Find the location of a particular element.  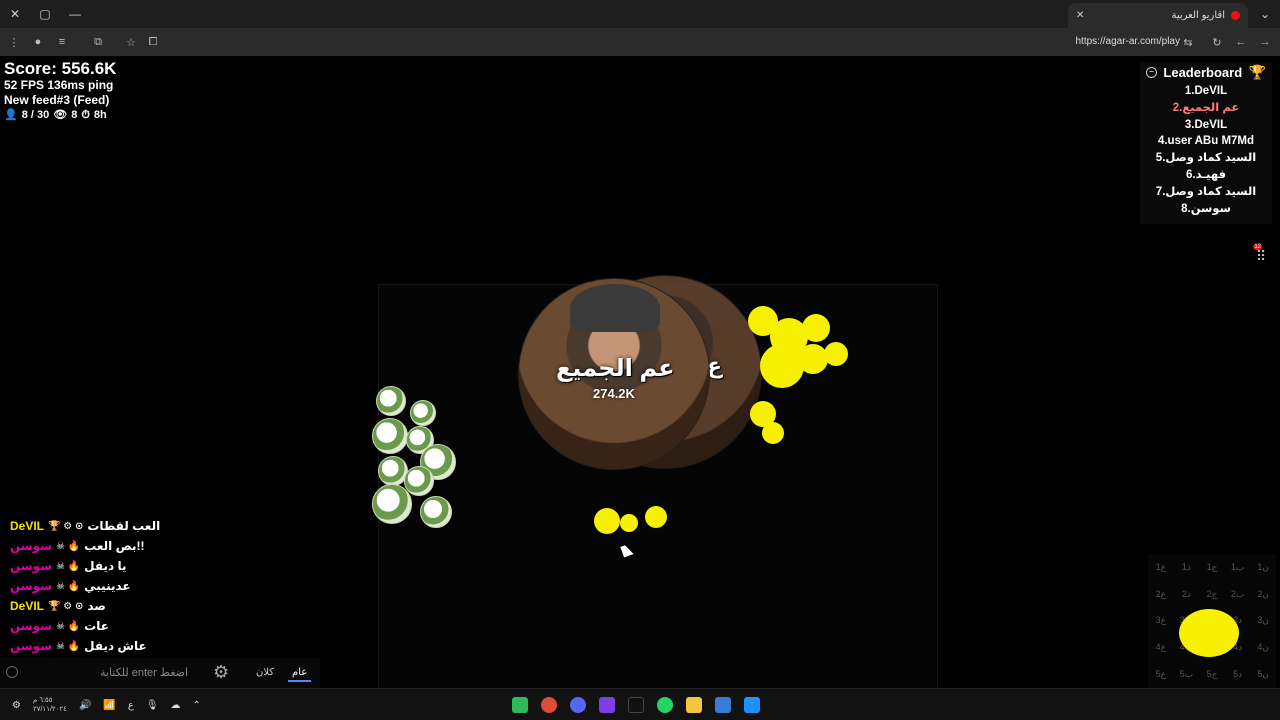

close-tab-icon: ✕ is located at coordinates (1080, 15).